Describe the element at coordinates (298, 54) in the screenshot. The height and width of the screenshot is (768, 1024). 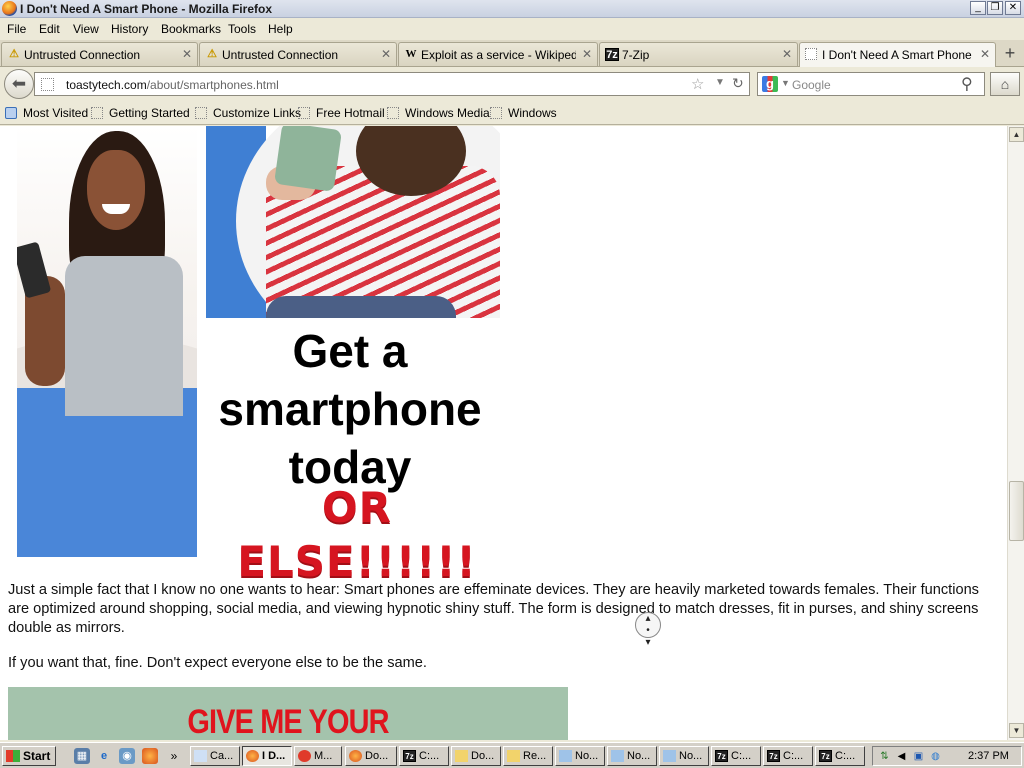
I see `tab-untrusted-2: ⚠ Untrusted Connection ✕` at that location.